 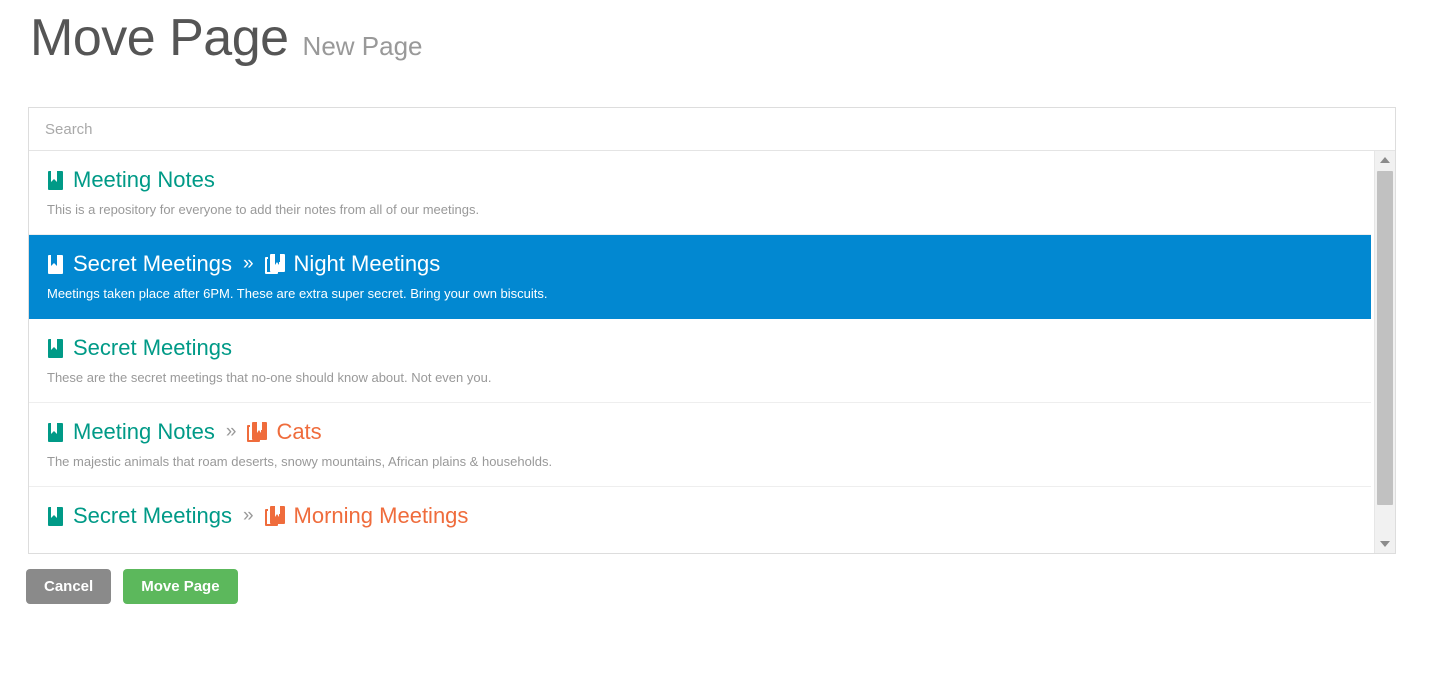 I want to click on page-title: Move Page, so click(x=159, y=38).